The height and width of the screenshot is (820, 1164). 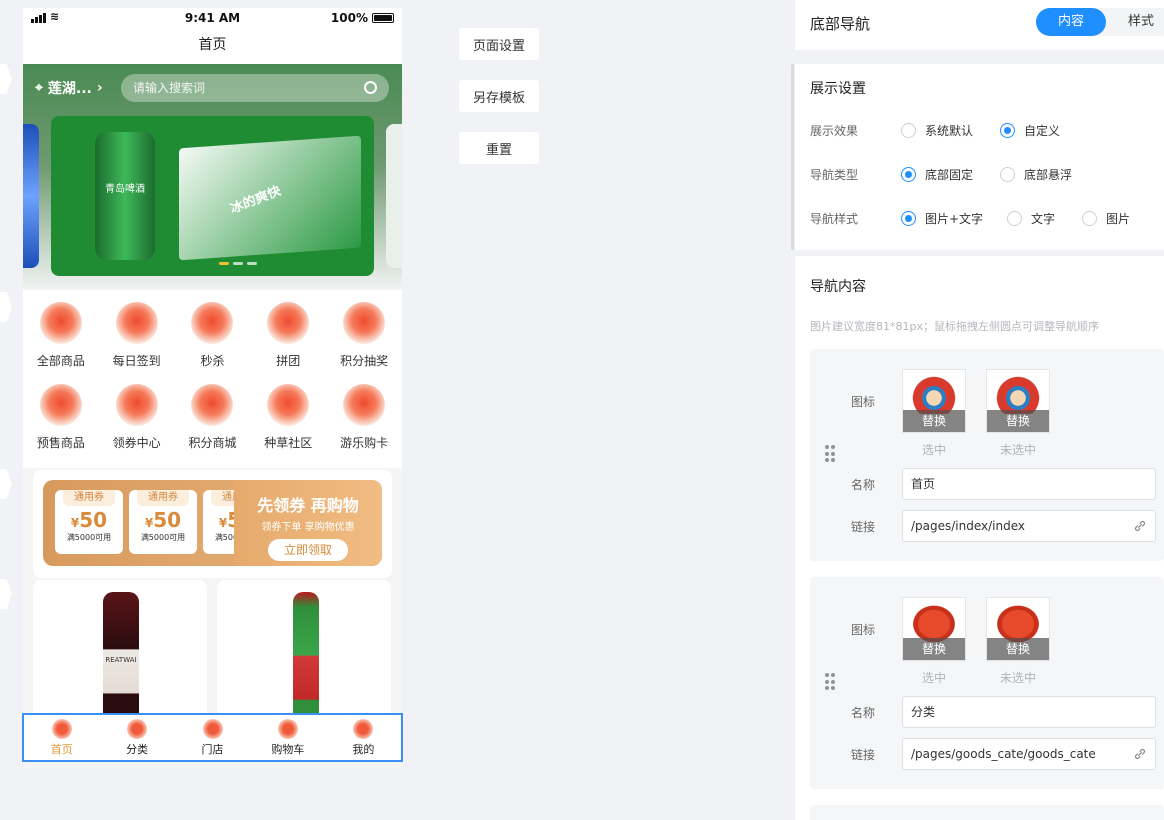 What do you see at coordinates (1141, 22) in the screenshot?
I see `tab-style: 样式` at bounding box center [1141, 22].